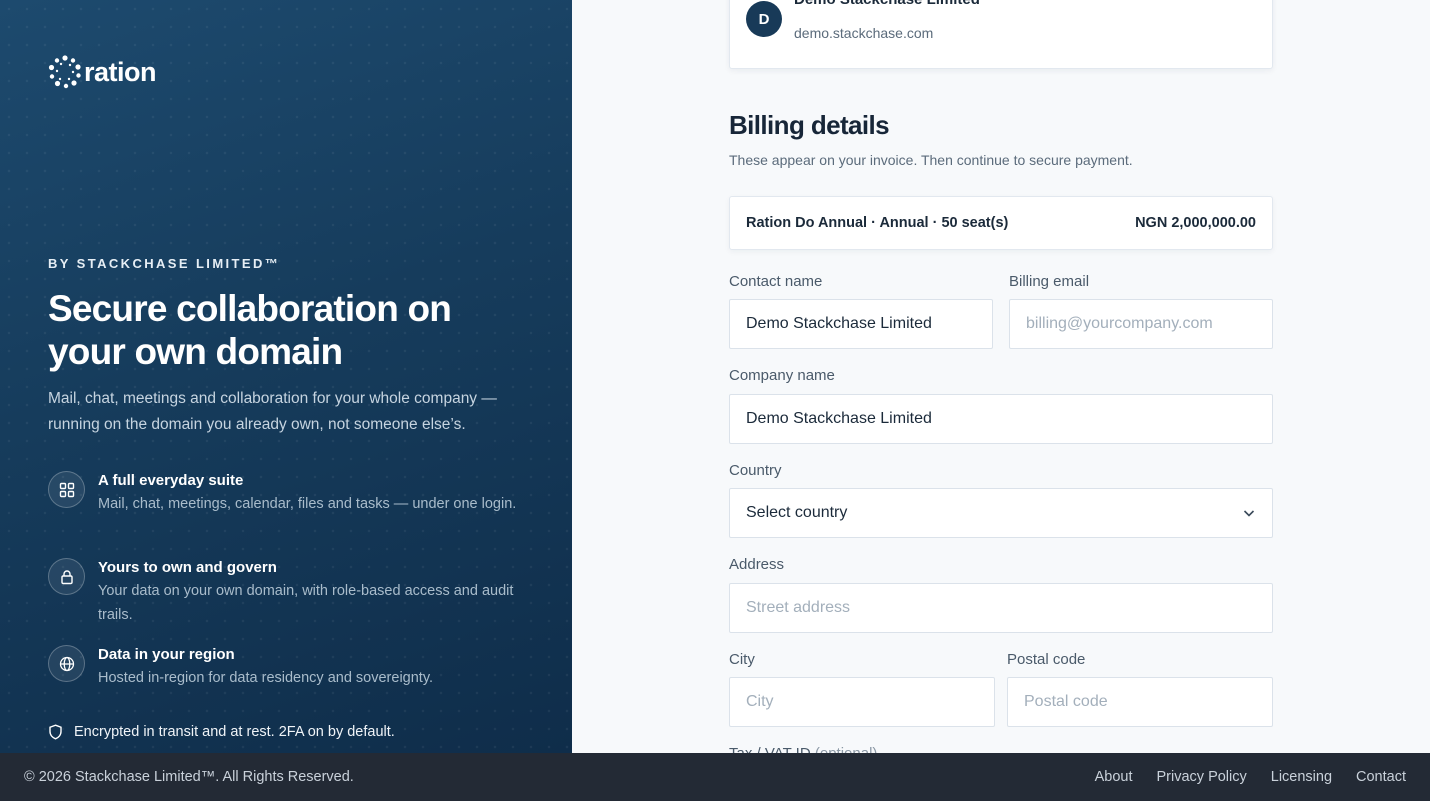  I want to click on feature-title: Yours to own and govern, so click(187, 567).